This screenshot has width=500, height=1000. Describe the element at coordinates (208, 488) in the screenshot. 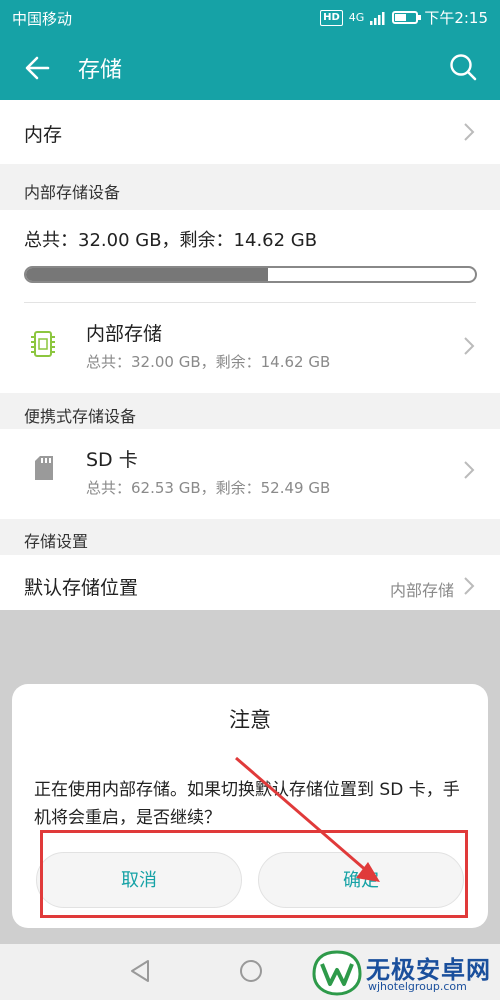

I see `sd-card-detail: 总共：62.53 GB，剩余：52.49 GB` at that location.